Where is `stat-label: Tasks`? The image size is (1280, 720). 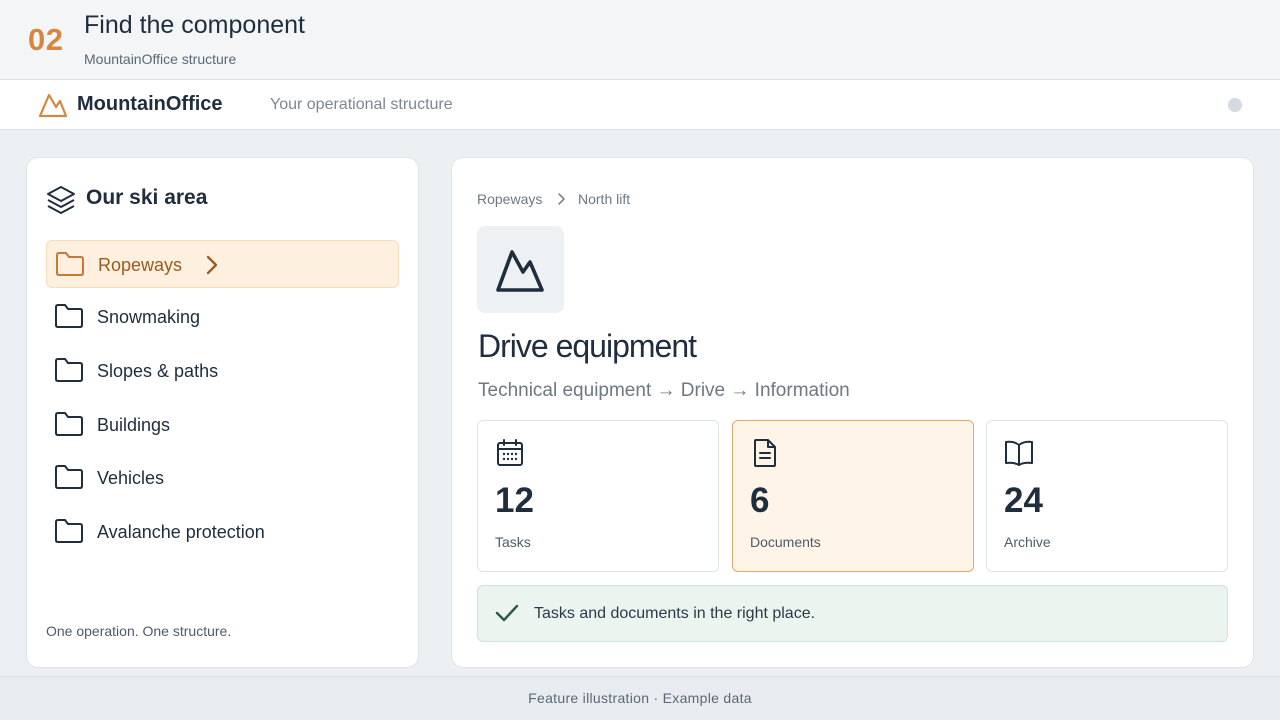
stat-label: Tasks is located at coordinates (513, 542).